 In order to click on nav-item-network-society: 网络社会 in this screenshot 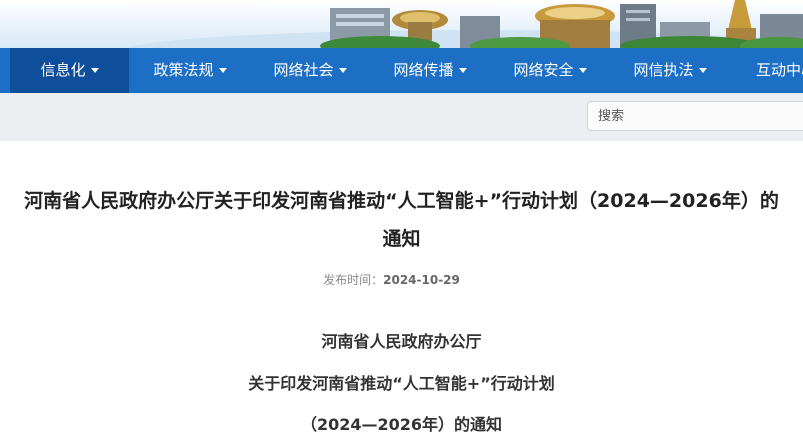, I will do `click(310, 70)`.